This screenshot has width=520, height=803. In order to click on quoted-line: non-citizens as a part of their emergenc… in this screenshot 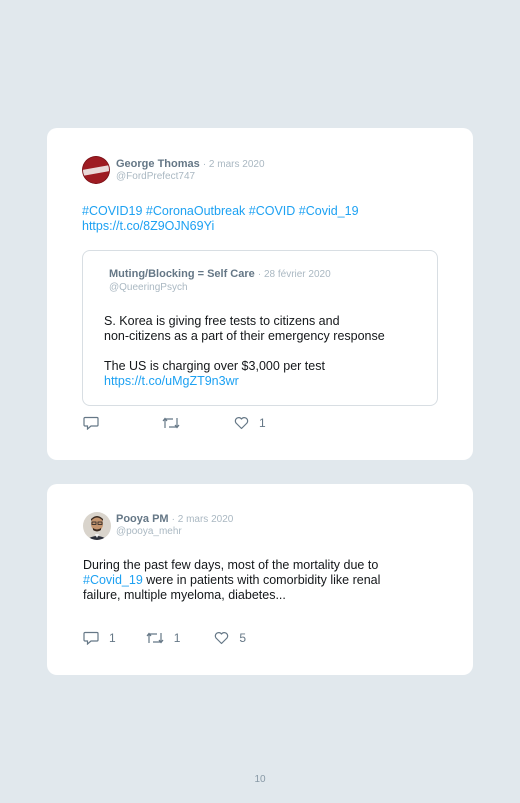, I will do `click(244, 336)`.